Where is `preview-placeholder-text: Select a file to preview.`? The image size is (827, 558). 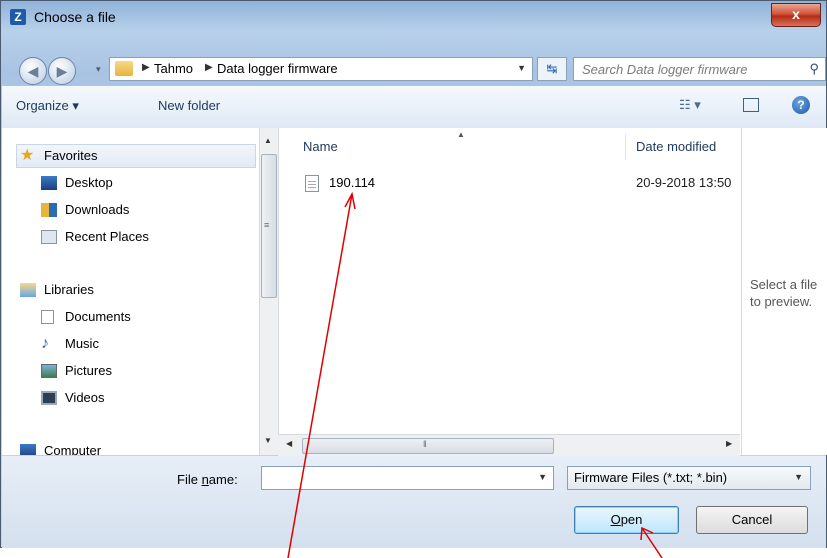 preview-placeholder-text: Select a file to preview. is located at coordinates (784, 293).